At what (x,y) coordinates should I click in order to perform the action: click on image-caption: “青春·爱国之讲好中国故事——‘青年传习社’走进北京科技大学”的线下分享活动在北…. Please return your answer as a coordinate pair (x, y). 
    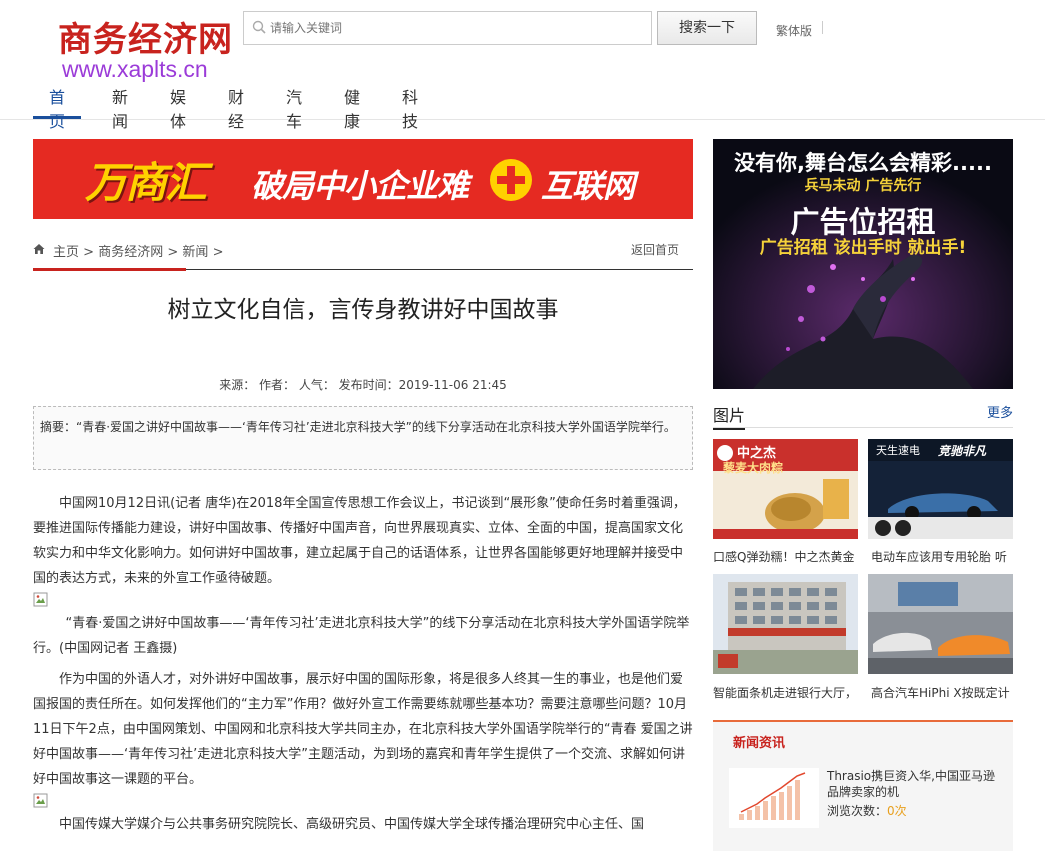
    Looking at the image, I should click on (361, 636).